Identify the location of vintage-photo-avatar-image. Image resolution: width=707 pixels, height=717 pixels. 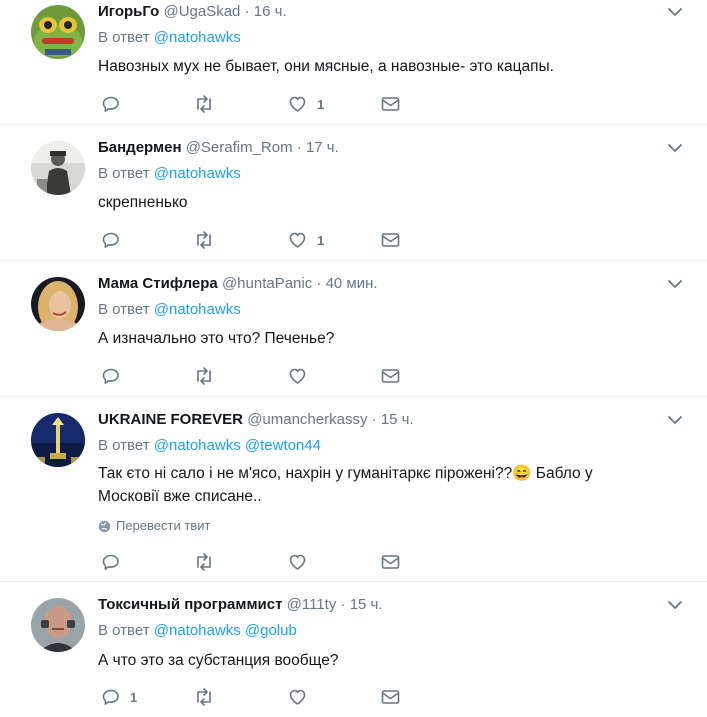
(58, 168).